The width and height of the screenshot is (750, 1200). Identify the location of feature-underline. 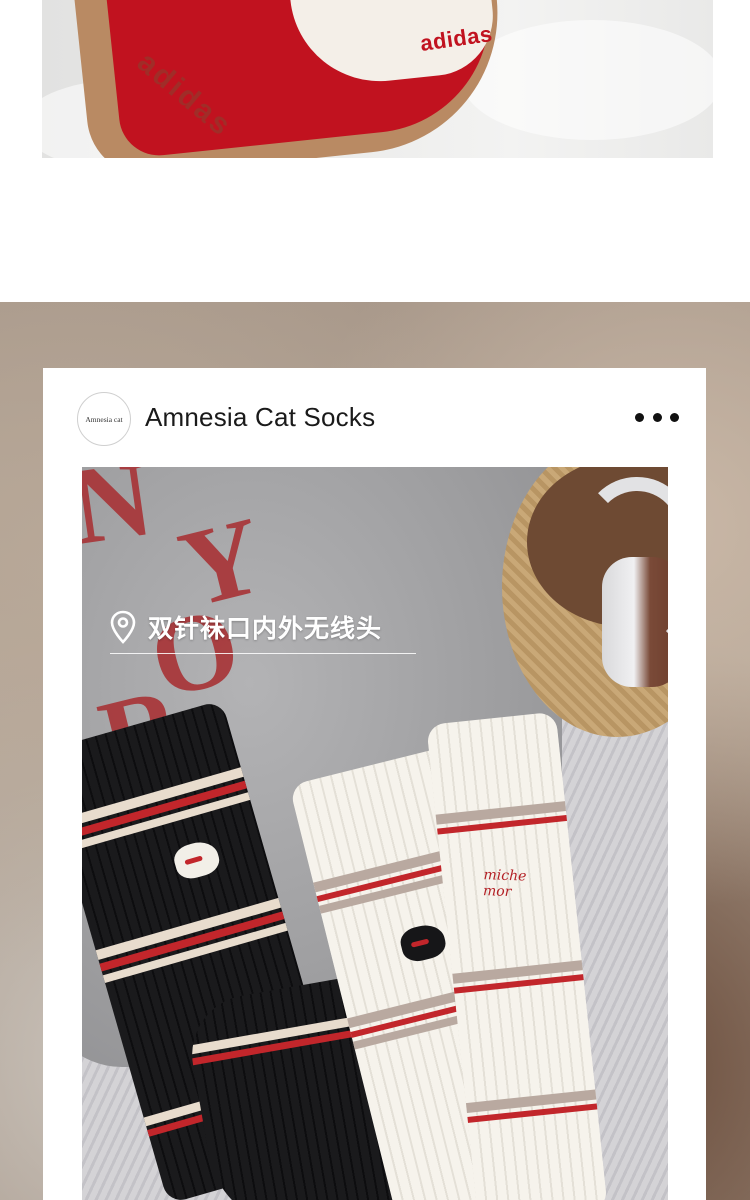
(263, 653).